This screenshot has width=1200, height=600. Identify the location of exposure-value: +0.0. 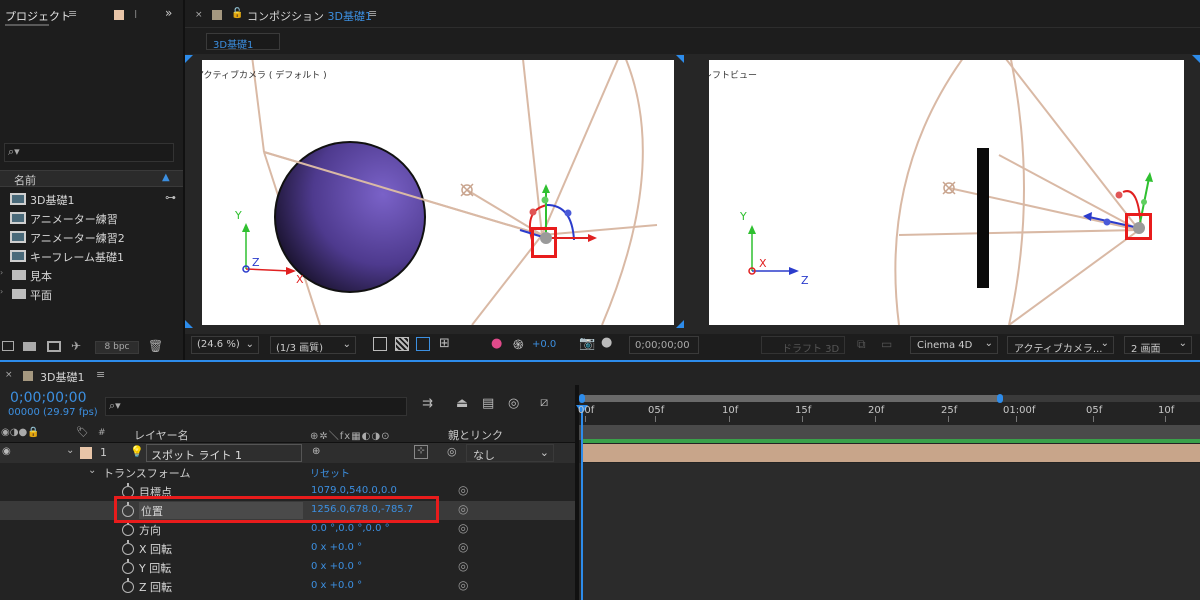
(544, 344).